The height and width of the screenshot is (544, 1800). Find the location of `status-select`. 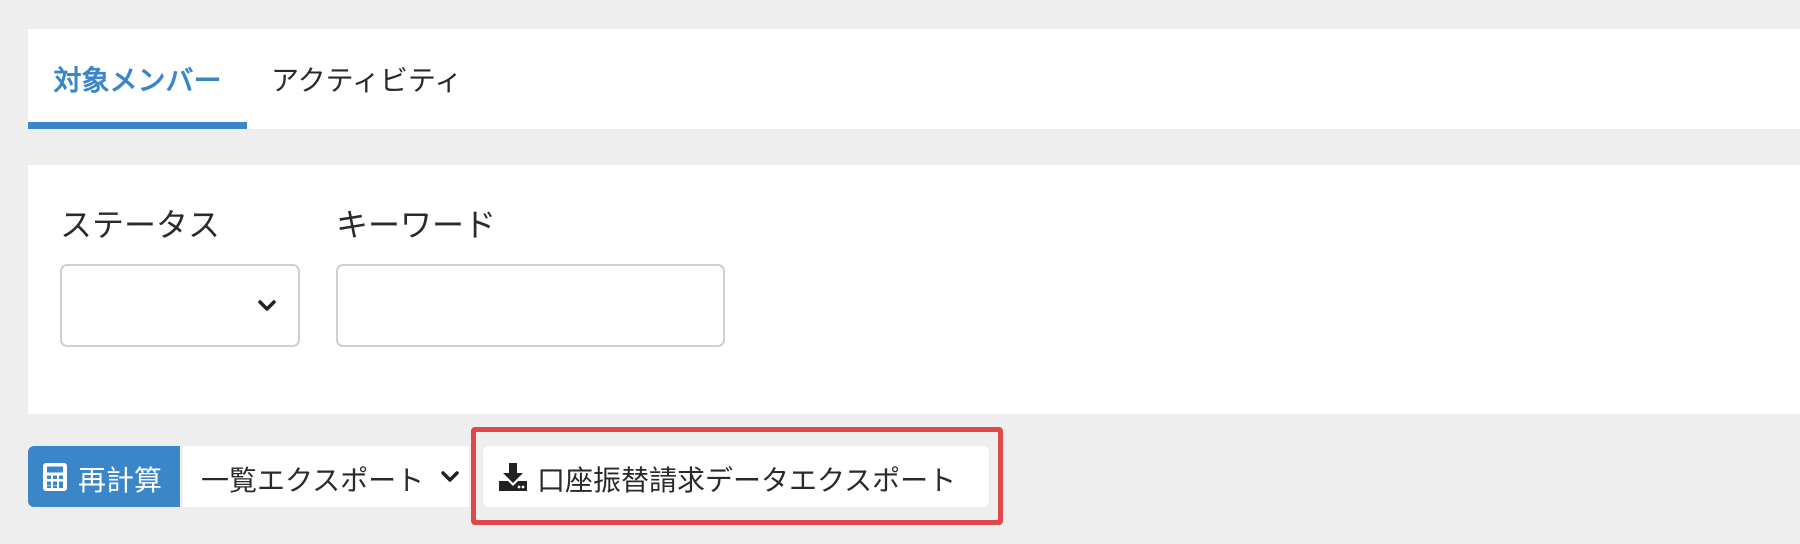

status-select is located at coordinates (180, 305).